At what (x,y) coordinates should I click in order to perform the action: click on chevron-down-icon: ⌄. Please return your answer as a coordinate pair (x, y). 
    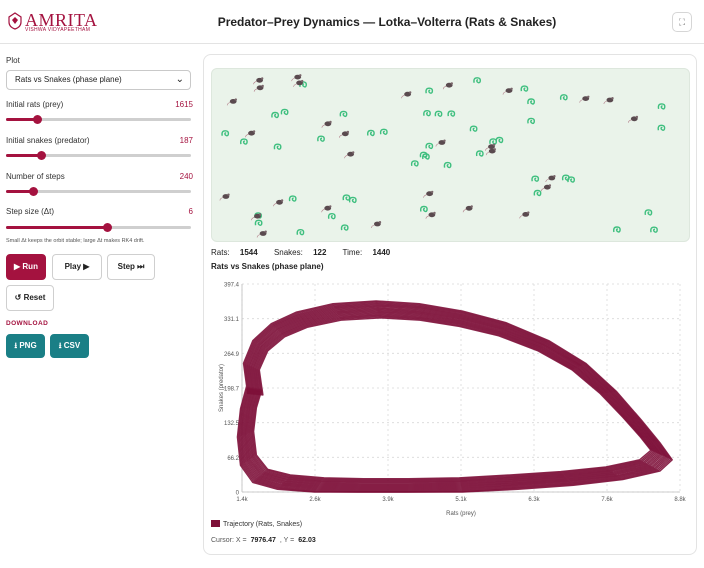
    Looking at the image, I should click on (179, 79).